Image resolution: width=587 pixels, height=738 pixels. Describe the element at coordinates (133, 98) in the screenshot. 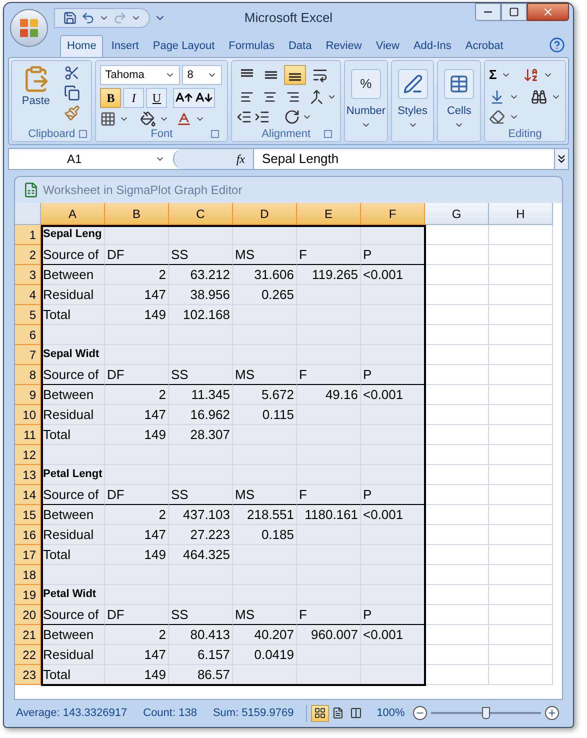

I see `font-style-button: I` at that location.